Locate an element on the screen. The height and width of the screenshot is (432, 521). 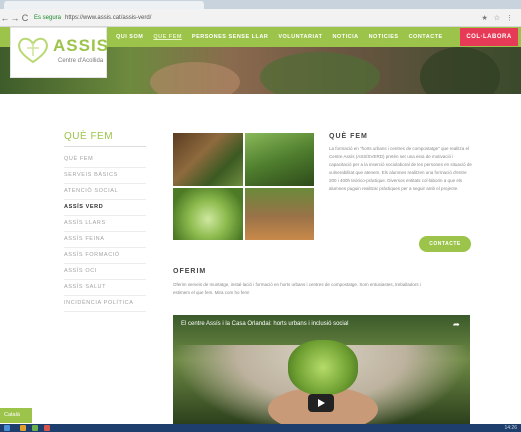
menu-item-noticia: NOTICIA is located at coordinates (345, 37).